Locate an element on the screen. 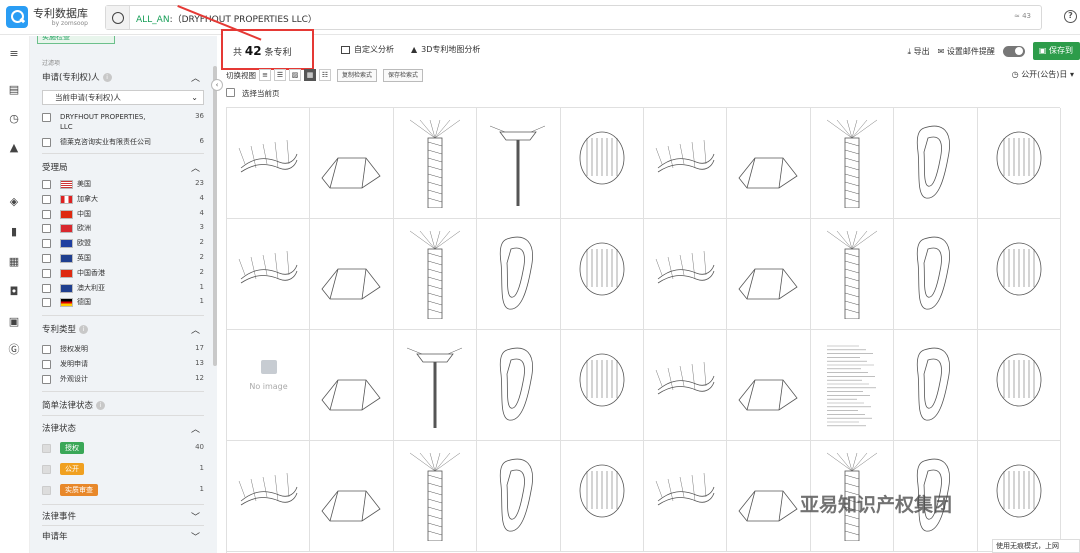 The image size is (1080, 553). legal-status-item: 授权 40 is located at coordinates (123, 448).